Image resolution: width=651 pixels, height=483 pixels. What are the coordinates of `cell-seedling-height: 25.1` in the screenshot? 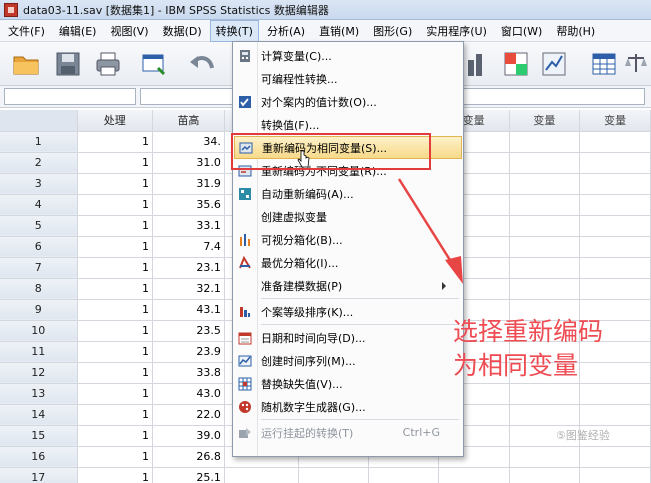 It's located at (188, 475).